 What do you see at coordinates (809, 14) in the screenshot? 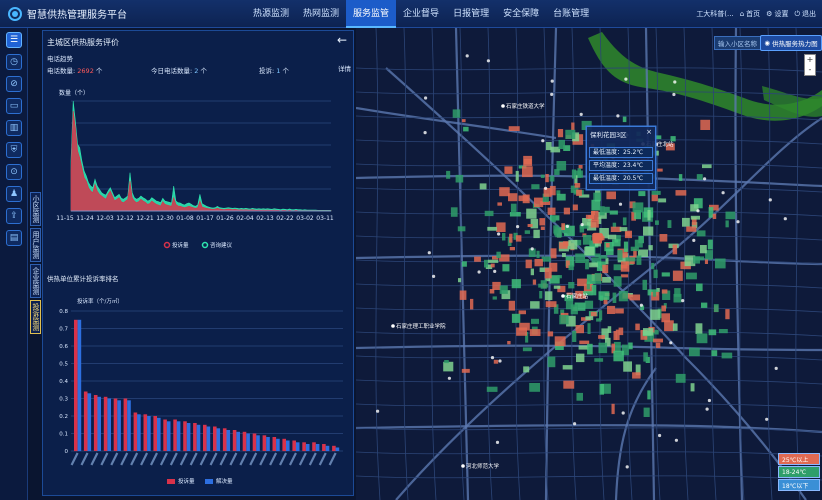
I see `logout-label: 退出` at bounding box center [809, 14].